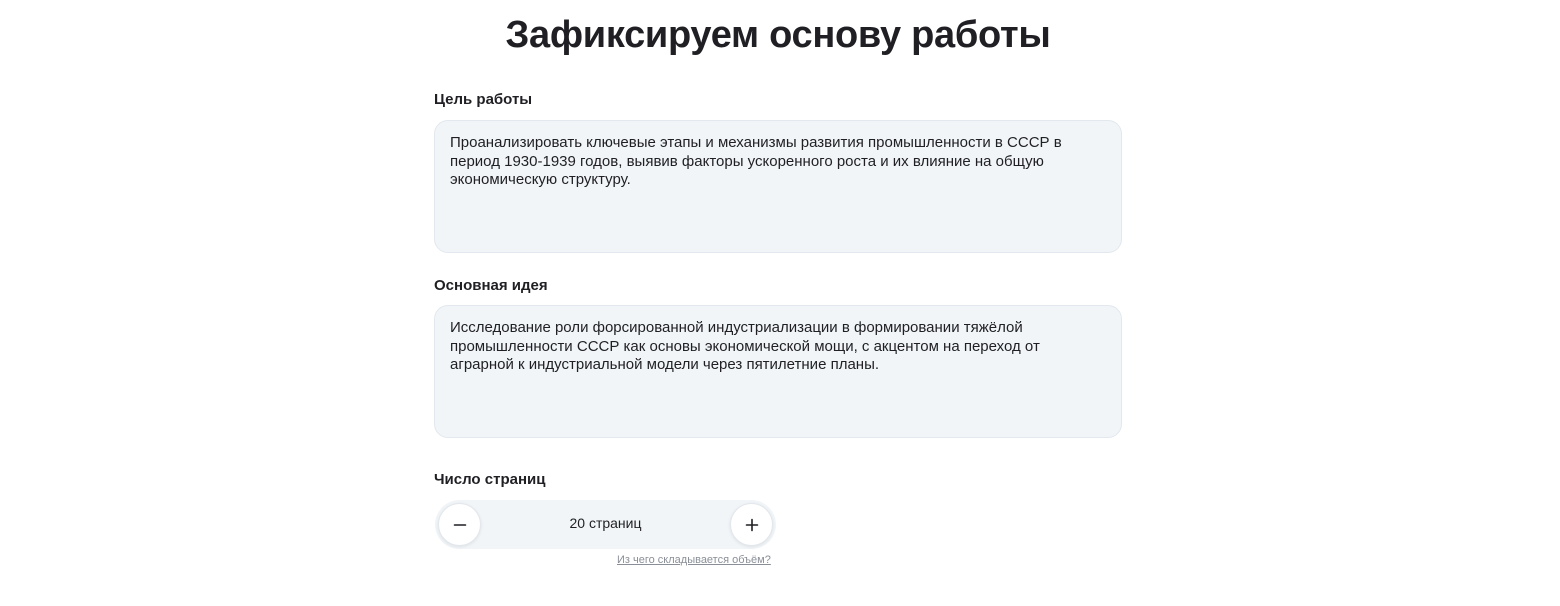 This screenshot has height=606, width=1560. What do you see at coordinates (694, 560) in the screenshot?
I see `volume-info-link: Из чего складывается объём?` at bounding box center [694, 560].